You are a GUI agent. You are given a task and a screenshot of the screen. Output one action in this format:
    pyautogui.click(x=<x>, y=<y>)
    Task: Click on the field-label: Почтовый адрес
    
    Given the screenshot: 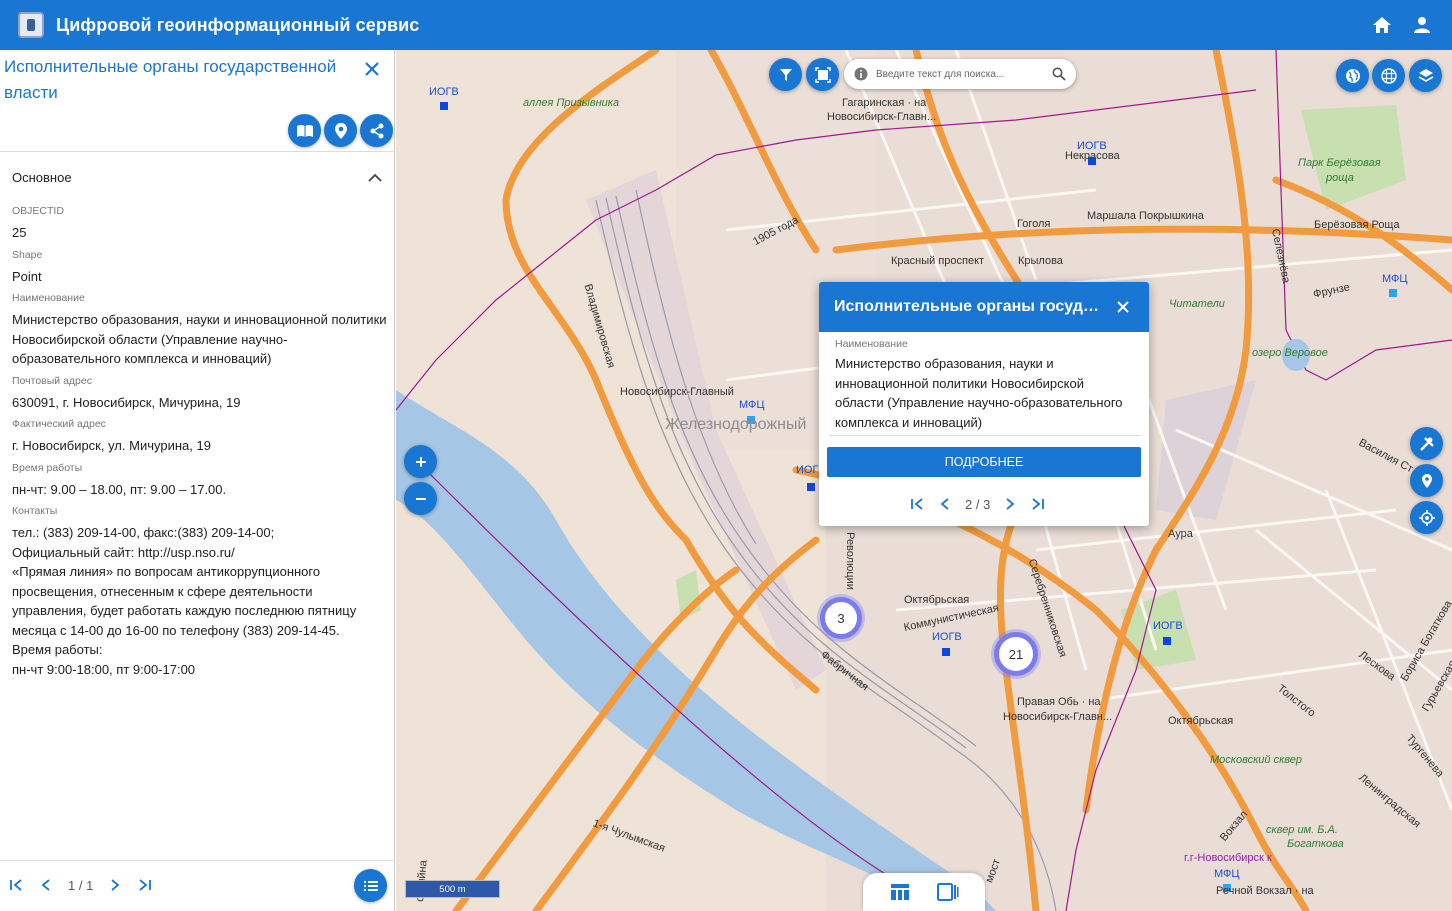 What is the action you would take?
    pyautogui.click(x=52, y=380)
    